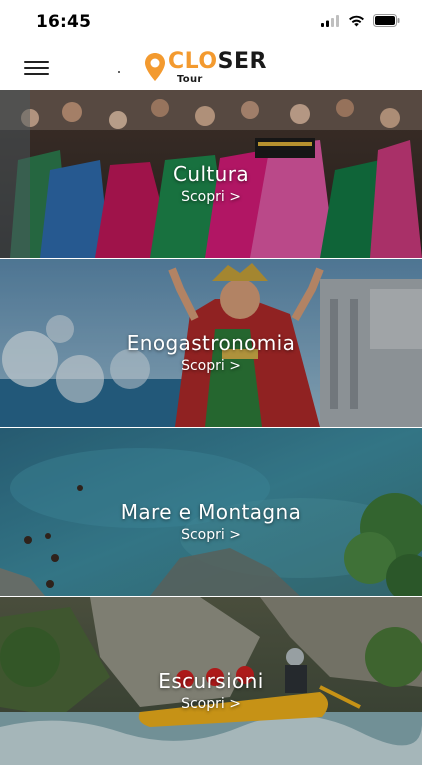 This screenshot has width=422, height=765. I want to click on battery-icon, so click(386, 20).